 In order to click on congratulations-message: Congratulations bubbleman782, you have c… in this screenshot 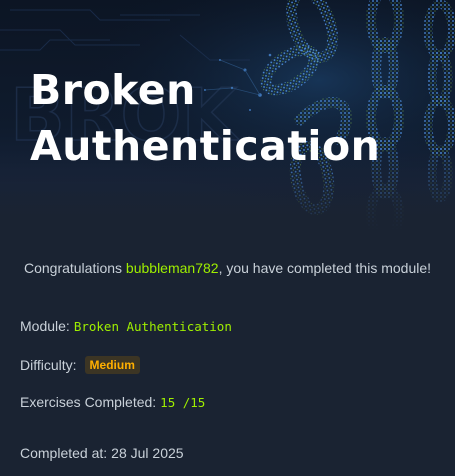, I will do `click(227, 268)`.